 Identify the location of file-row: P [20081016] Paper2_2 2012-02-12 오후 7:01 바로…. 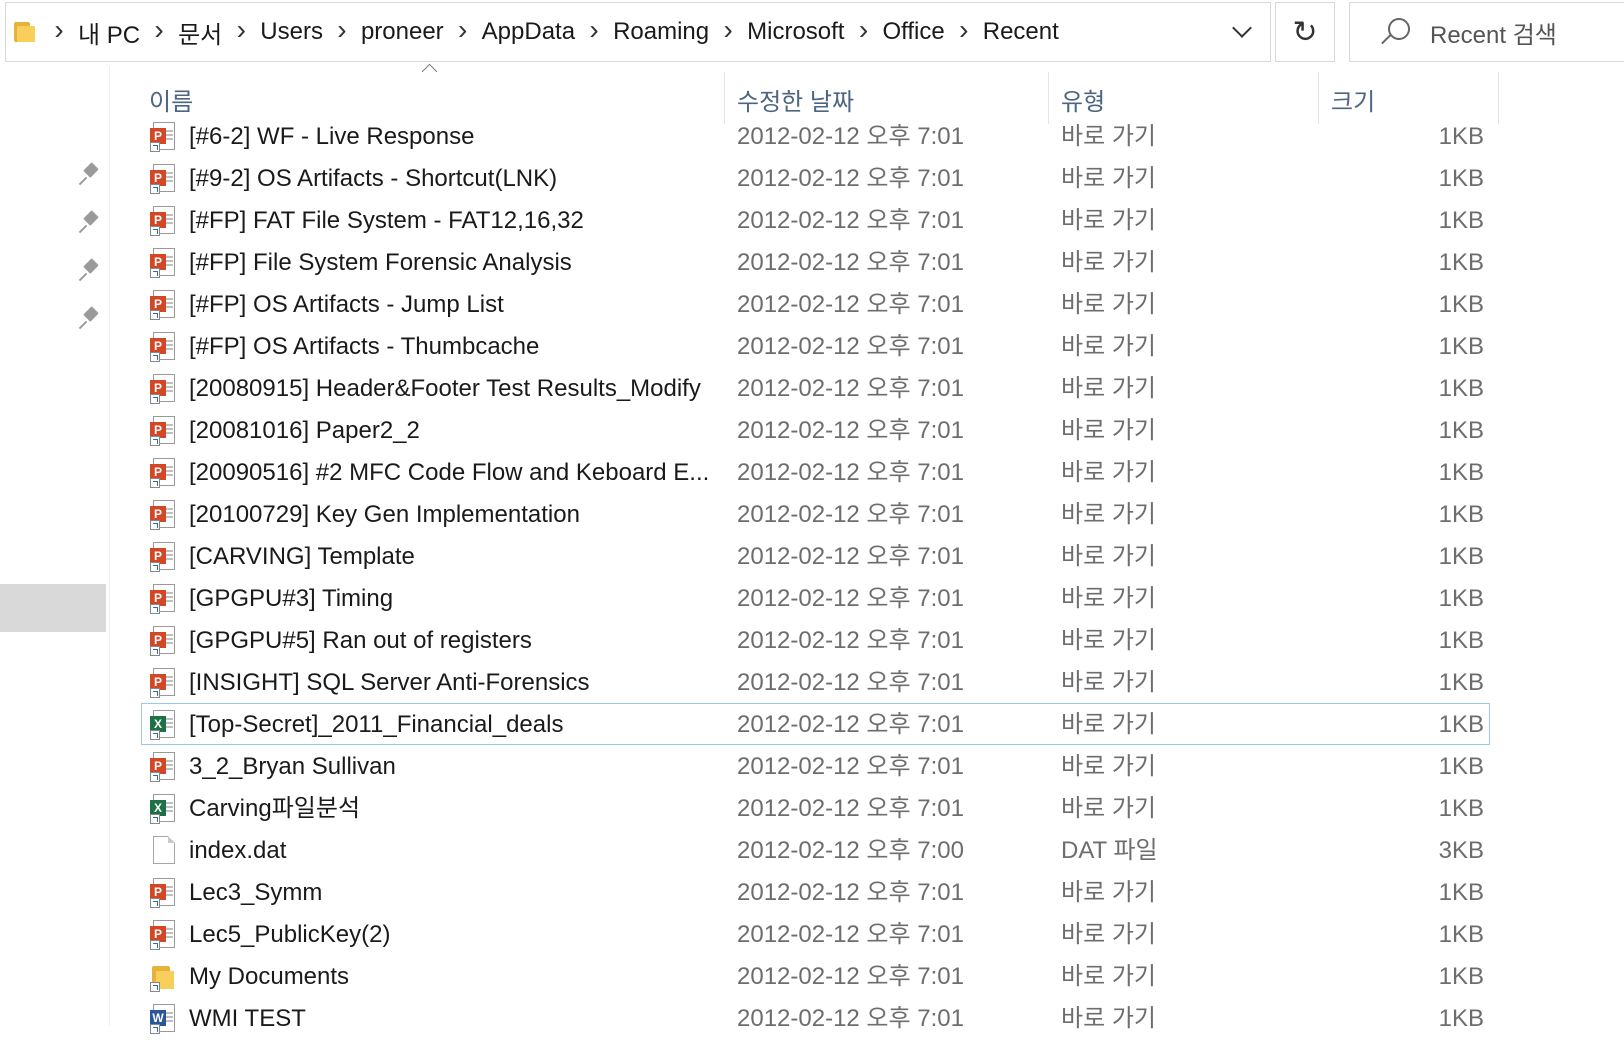
(812, 431).